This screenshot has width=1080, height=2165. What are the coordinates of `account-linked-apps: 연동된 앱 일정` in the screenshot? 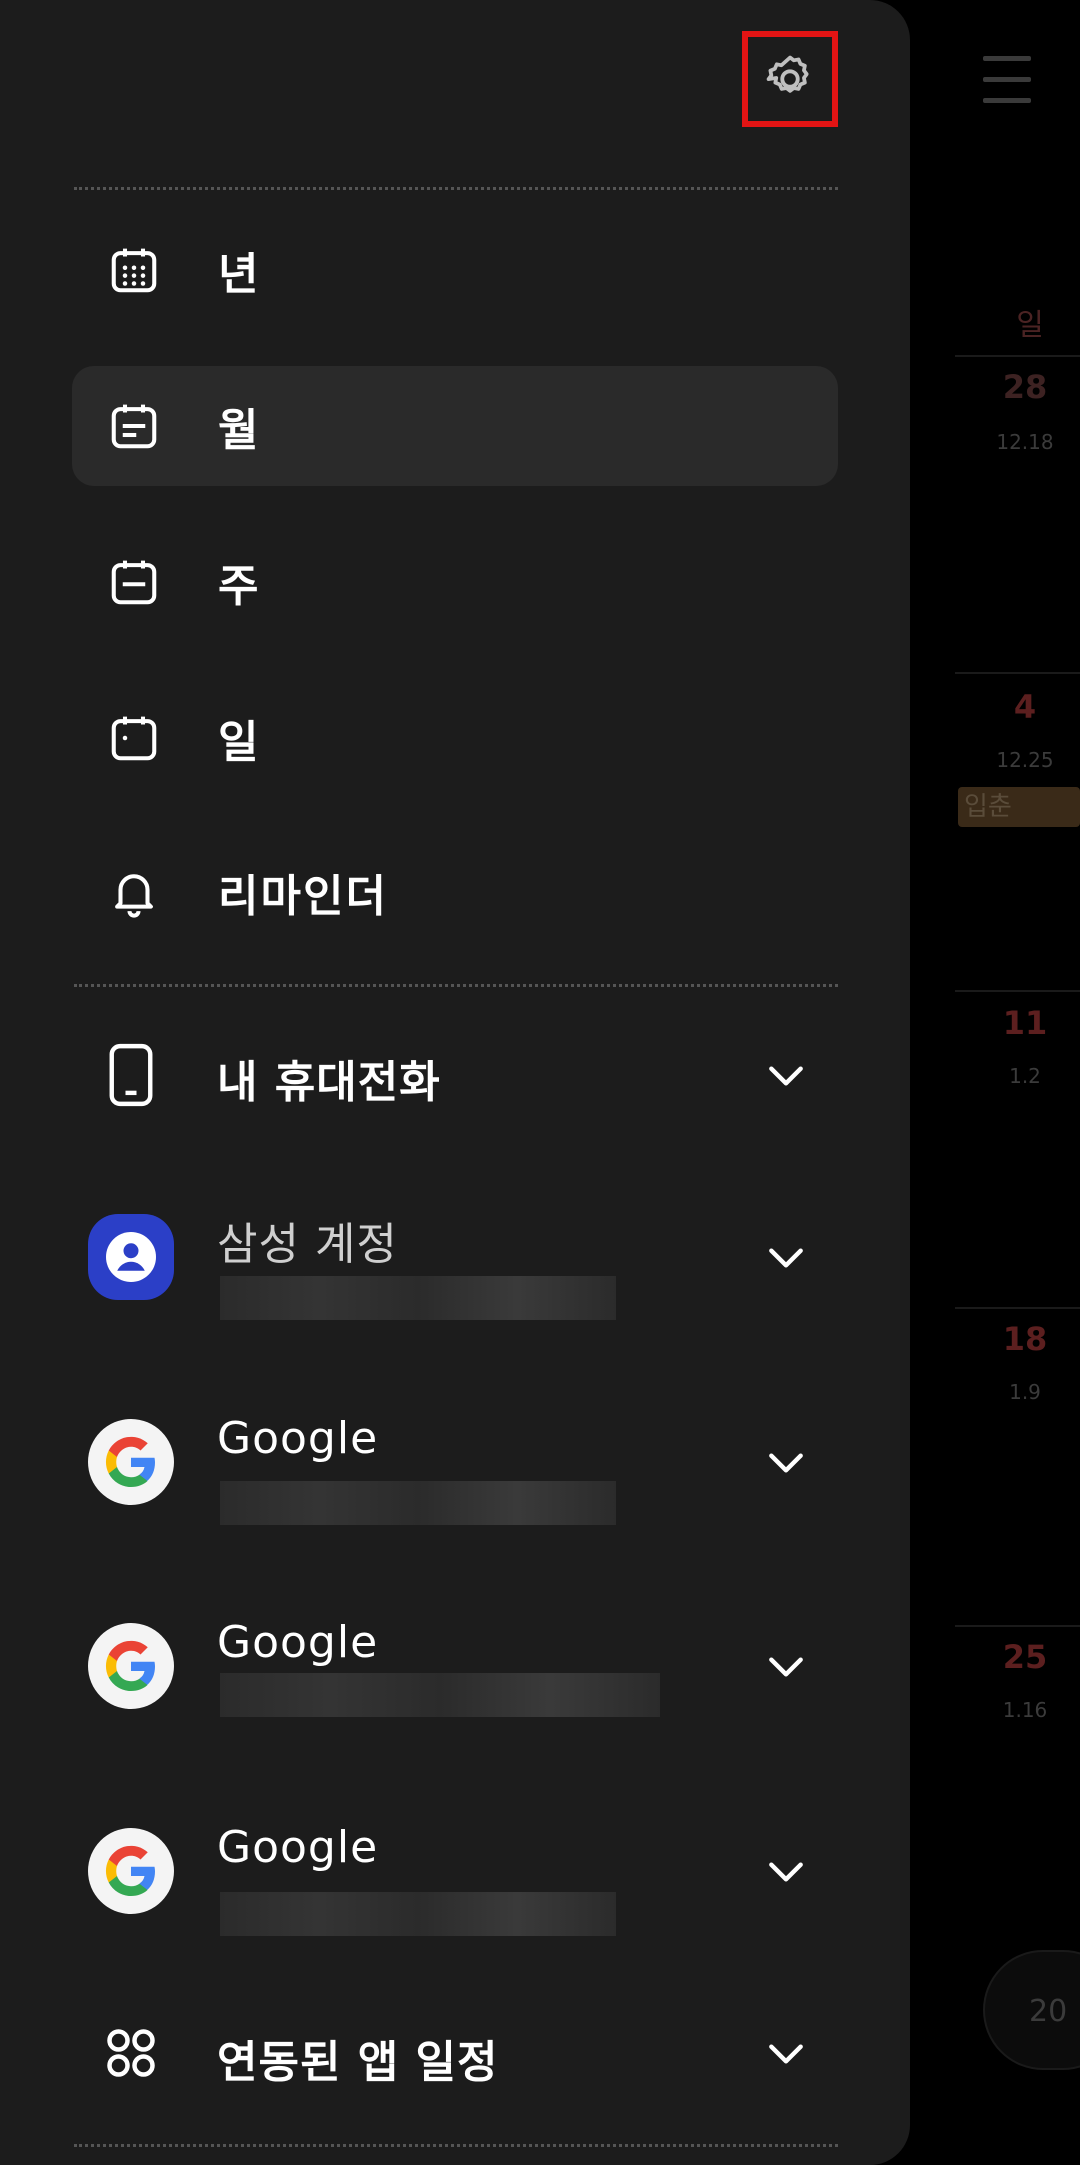 It's located at (455, 2053).